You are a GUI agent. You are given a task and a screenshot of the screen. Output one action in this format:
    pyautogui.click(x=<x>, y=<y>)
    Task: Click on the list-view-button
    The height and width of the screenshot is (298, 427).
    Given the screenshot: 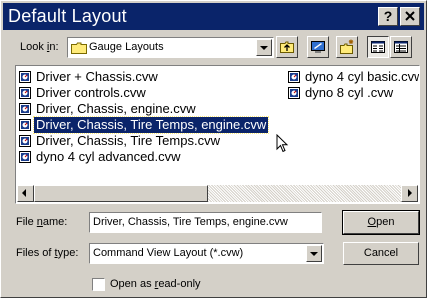 What is the action you would take?
    pyautogui.click(x=378, y=47)
    